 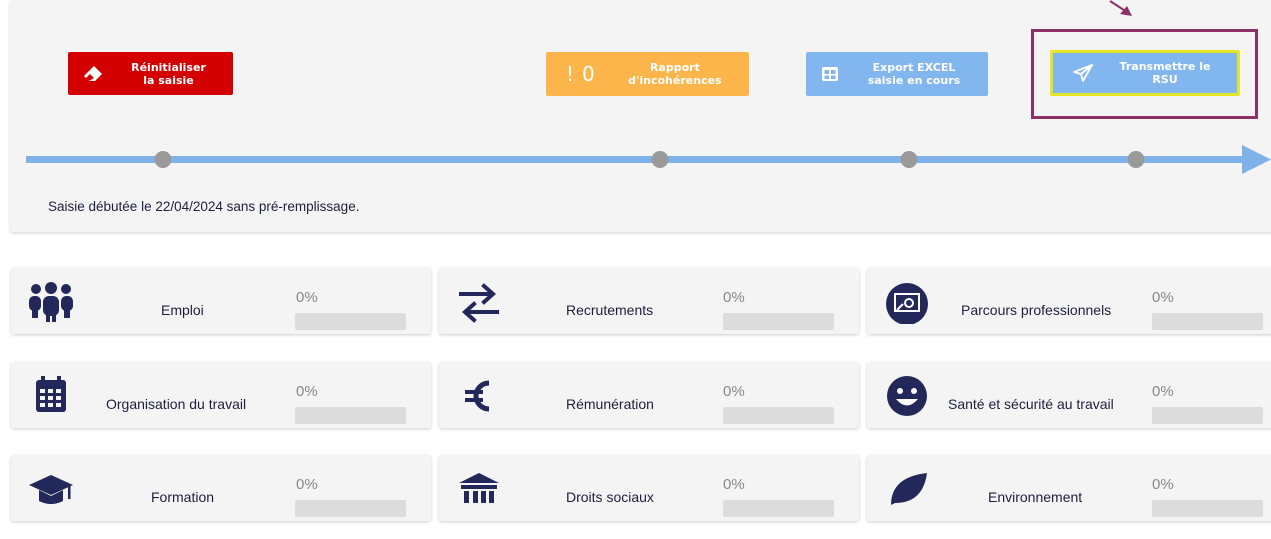 What do you see at coordinates (477, 396) in the screenshot?
I see `euro-icon` at bounding box center [477, 396].